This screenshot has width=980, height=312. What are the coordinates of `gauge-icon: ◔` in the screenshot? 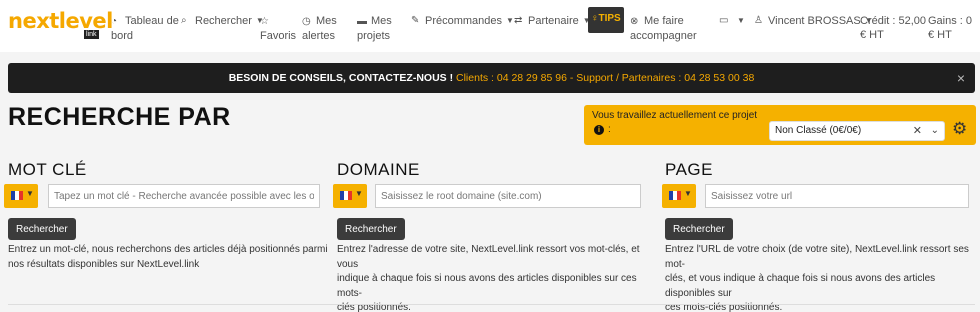 It's located at (114, 21).